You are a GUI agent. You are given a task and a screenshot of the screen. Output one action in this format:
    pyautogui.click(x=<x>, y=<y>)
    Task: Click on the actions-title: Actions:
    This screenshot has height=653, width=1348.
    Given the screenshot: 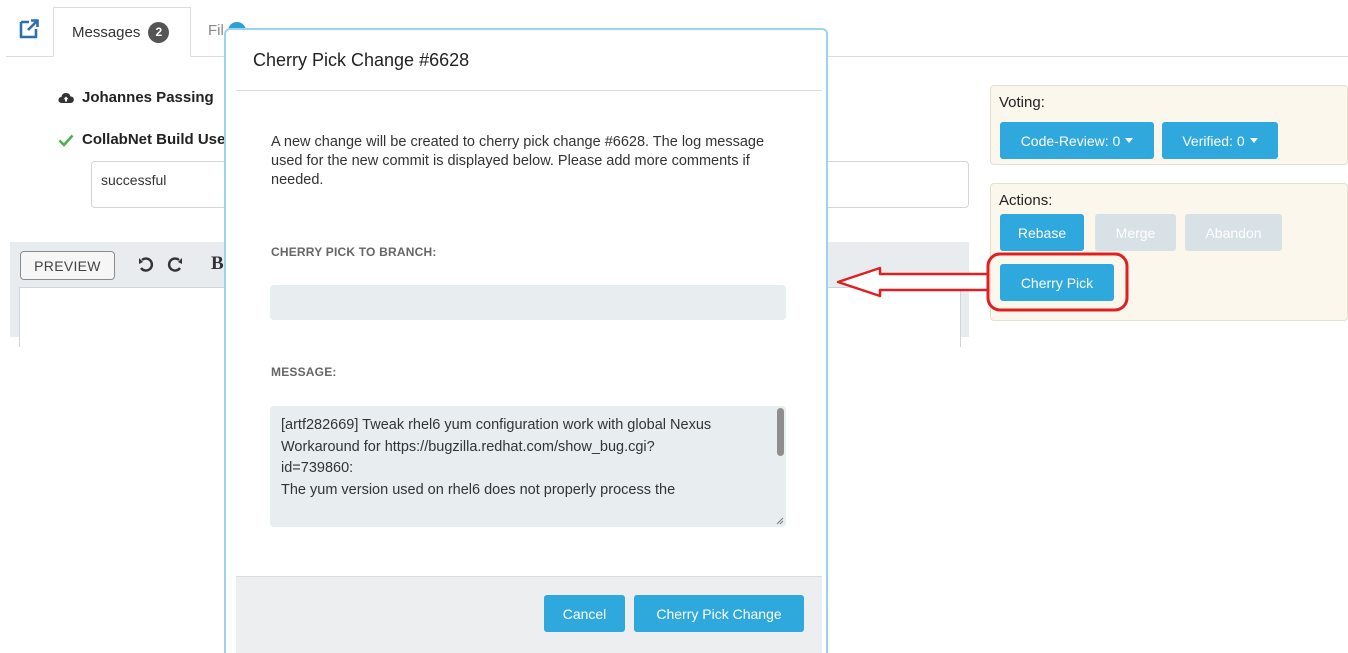 What is the action you would take?
    pyautogui.click(x=1026, y=200)
    